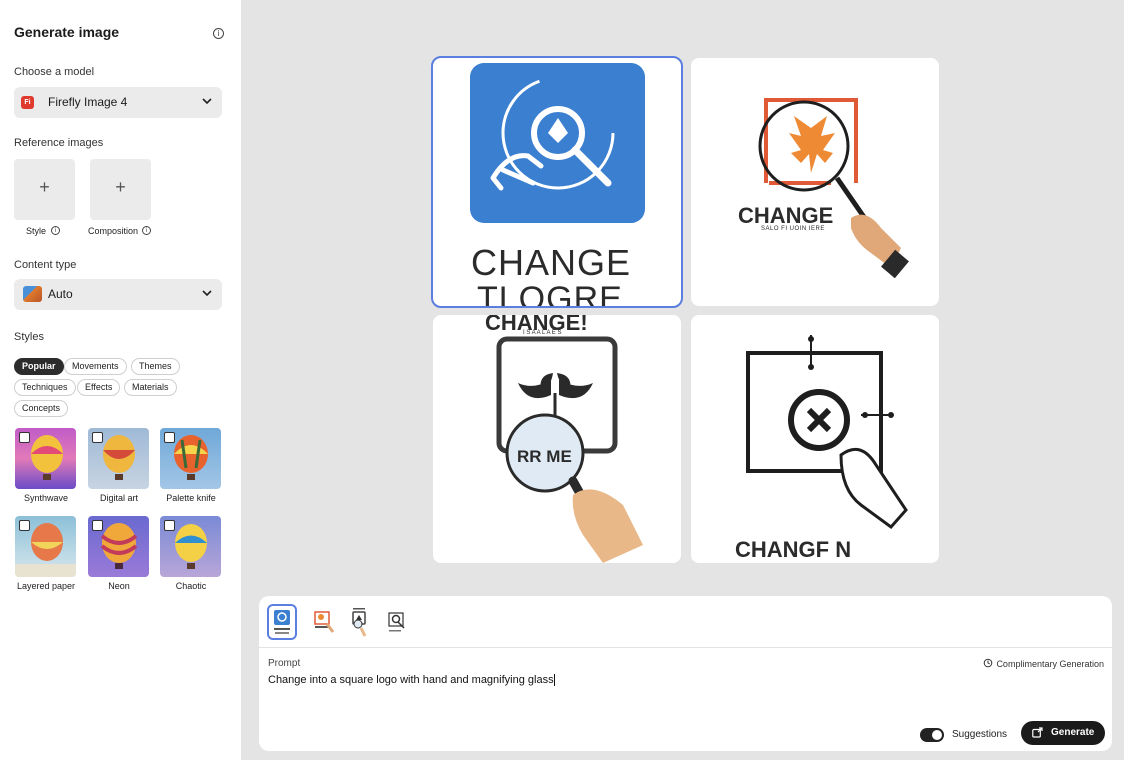 This screenshot has width=1124, height=760. Describe the element at coordinates (118, 294) in the screenshot. I see `content-type-select: Auto` at that location.